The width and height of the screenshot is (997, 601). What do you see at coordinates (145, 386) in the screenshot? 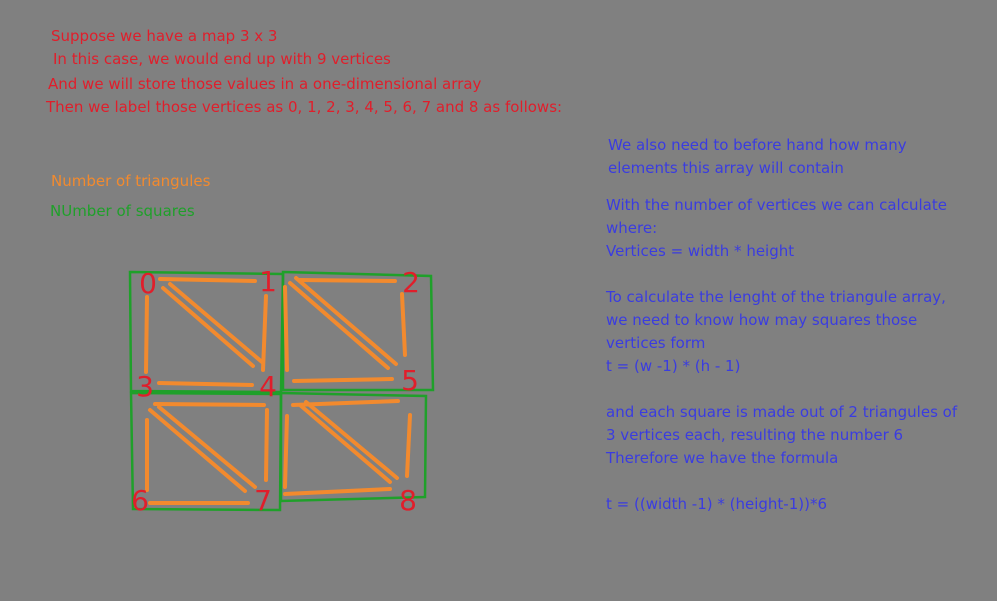
I see `vertex-label-3: 3` at bounding box center [145, 386].